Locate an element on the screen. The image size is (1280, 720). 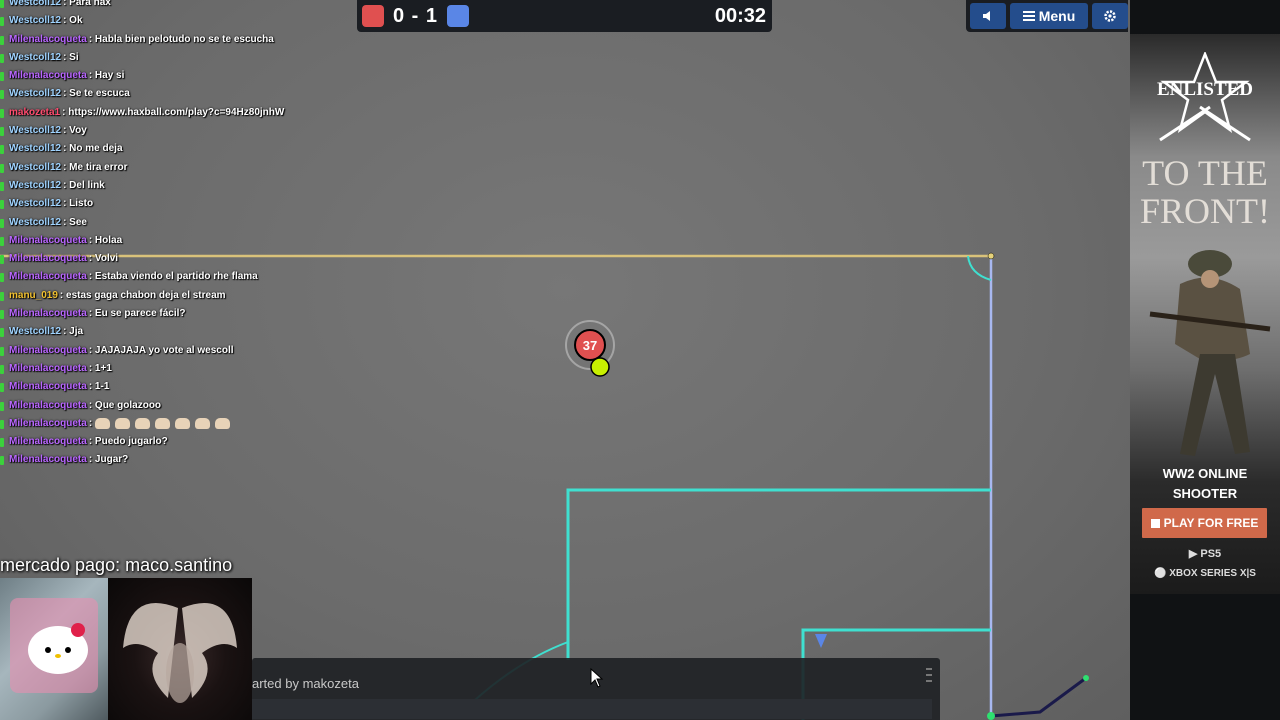
menu-label: Menu is located at coordinates (1057, 16).